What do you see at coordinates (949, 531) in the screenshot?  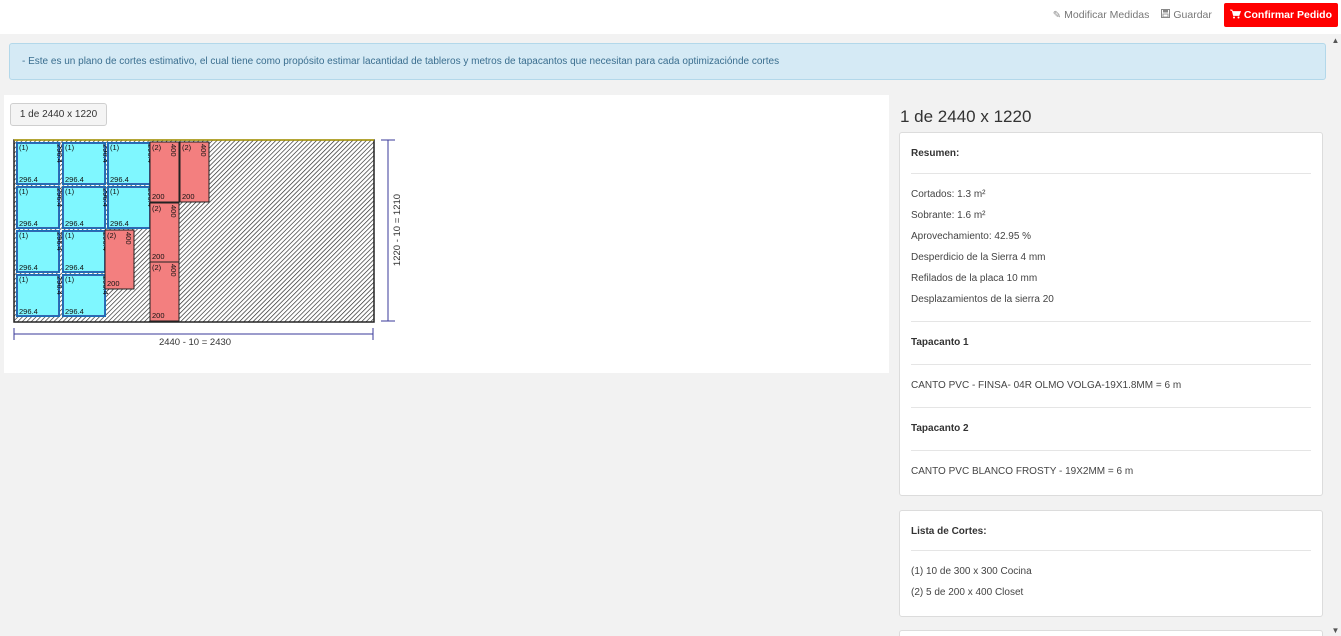 I see `cut-list-title: Lista de Cortes:` at bounding box center [949, 531].